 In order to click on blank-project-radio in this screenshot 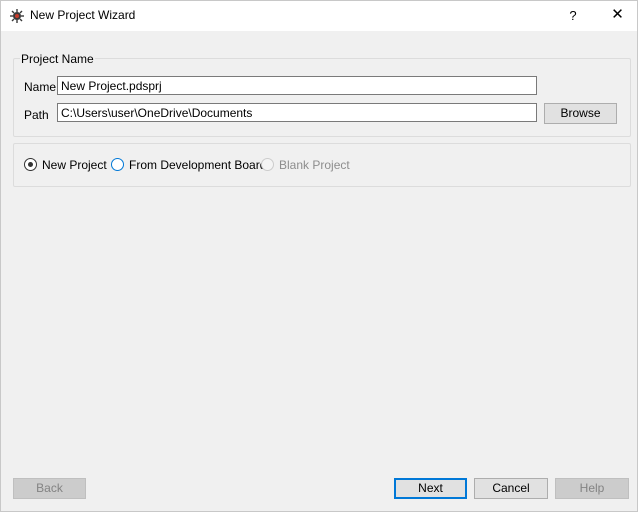, I will do `click(267, 164)`.